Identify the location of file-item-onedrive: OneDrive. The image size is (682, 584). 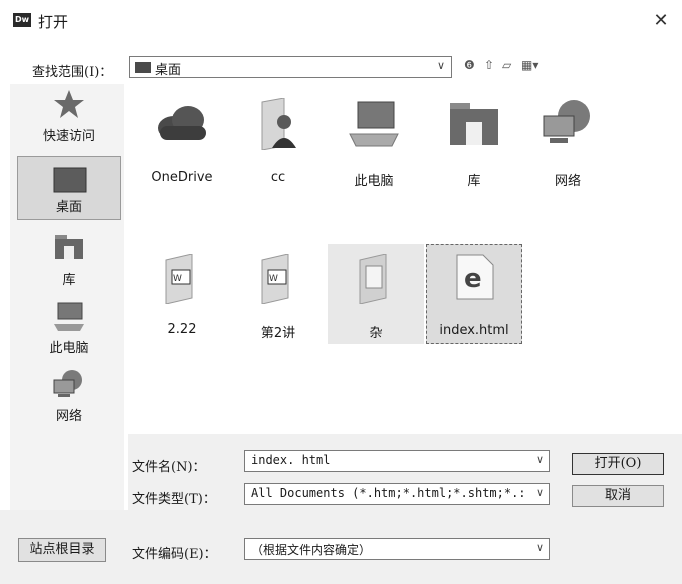
(182, 142).